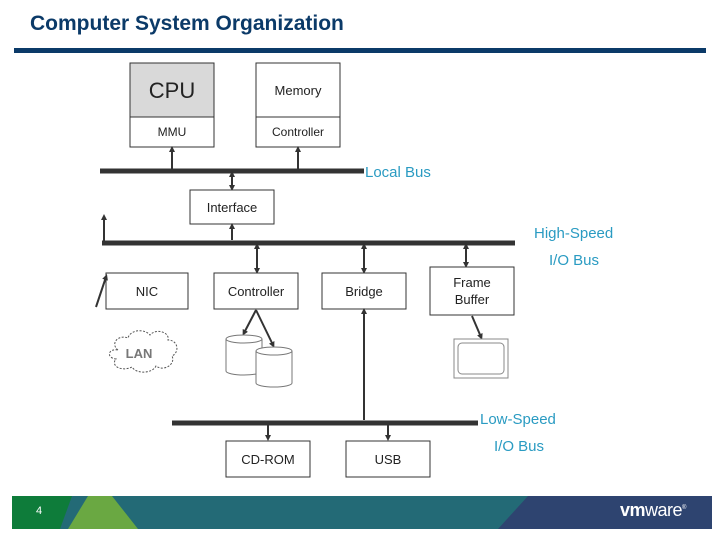  I want to click on disk-controller-label: Controller, so click(256, 291).